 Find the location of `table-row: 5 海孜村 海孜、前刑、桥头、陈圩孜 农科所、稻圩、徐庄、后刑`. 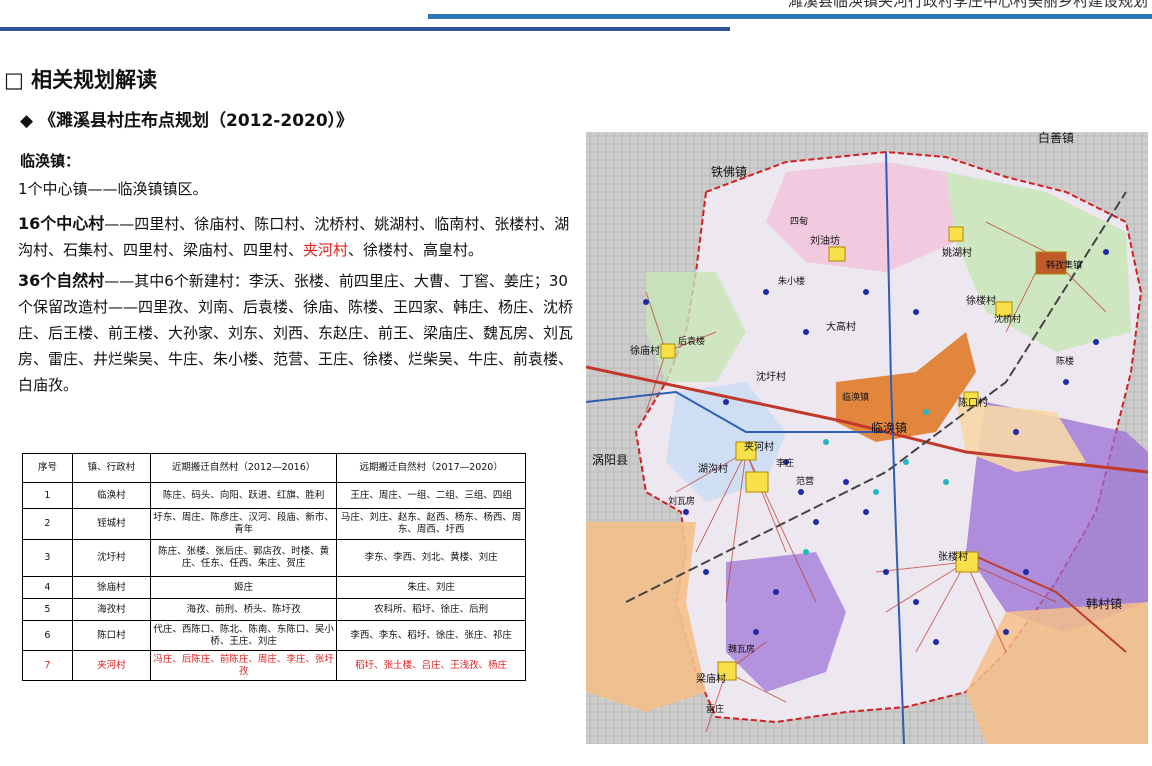

table-row: 5 海孜村 海孜、前刑、桥头、陈圩孜 农科所、稻圩、徐庄、后刑 is located at coordinates (274, 609).